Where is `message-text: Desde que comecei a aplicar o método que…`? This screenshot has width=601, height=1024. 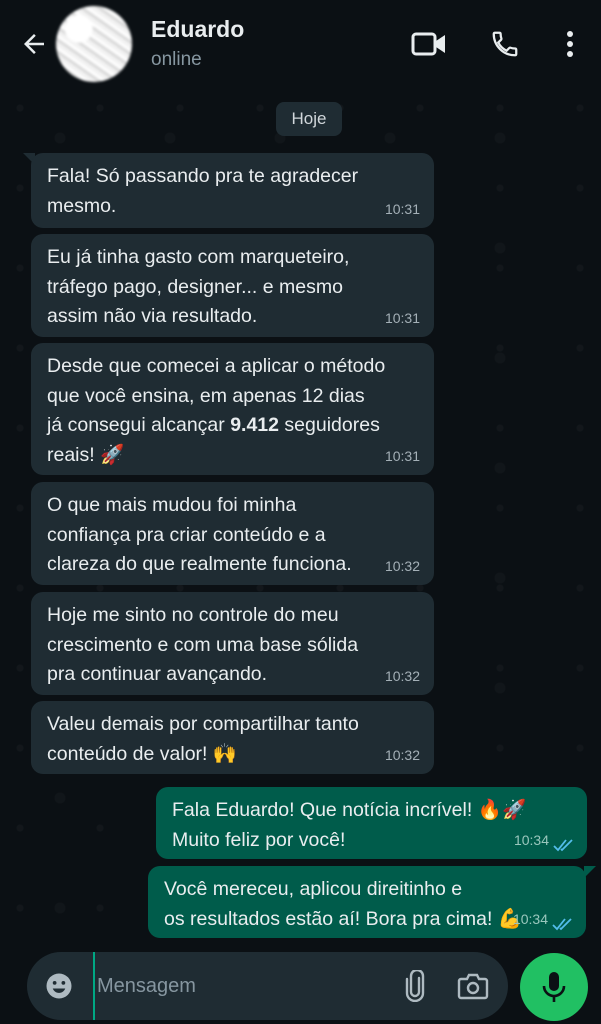 message-text: Desde que comecei a aplicar o método que… is located at coordinates (233, 411).